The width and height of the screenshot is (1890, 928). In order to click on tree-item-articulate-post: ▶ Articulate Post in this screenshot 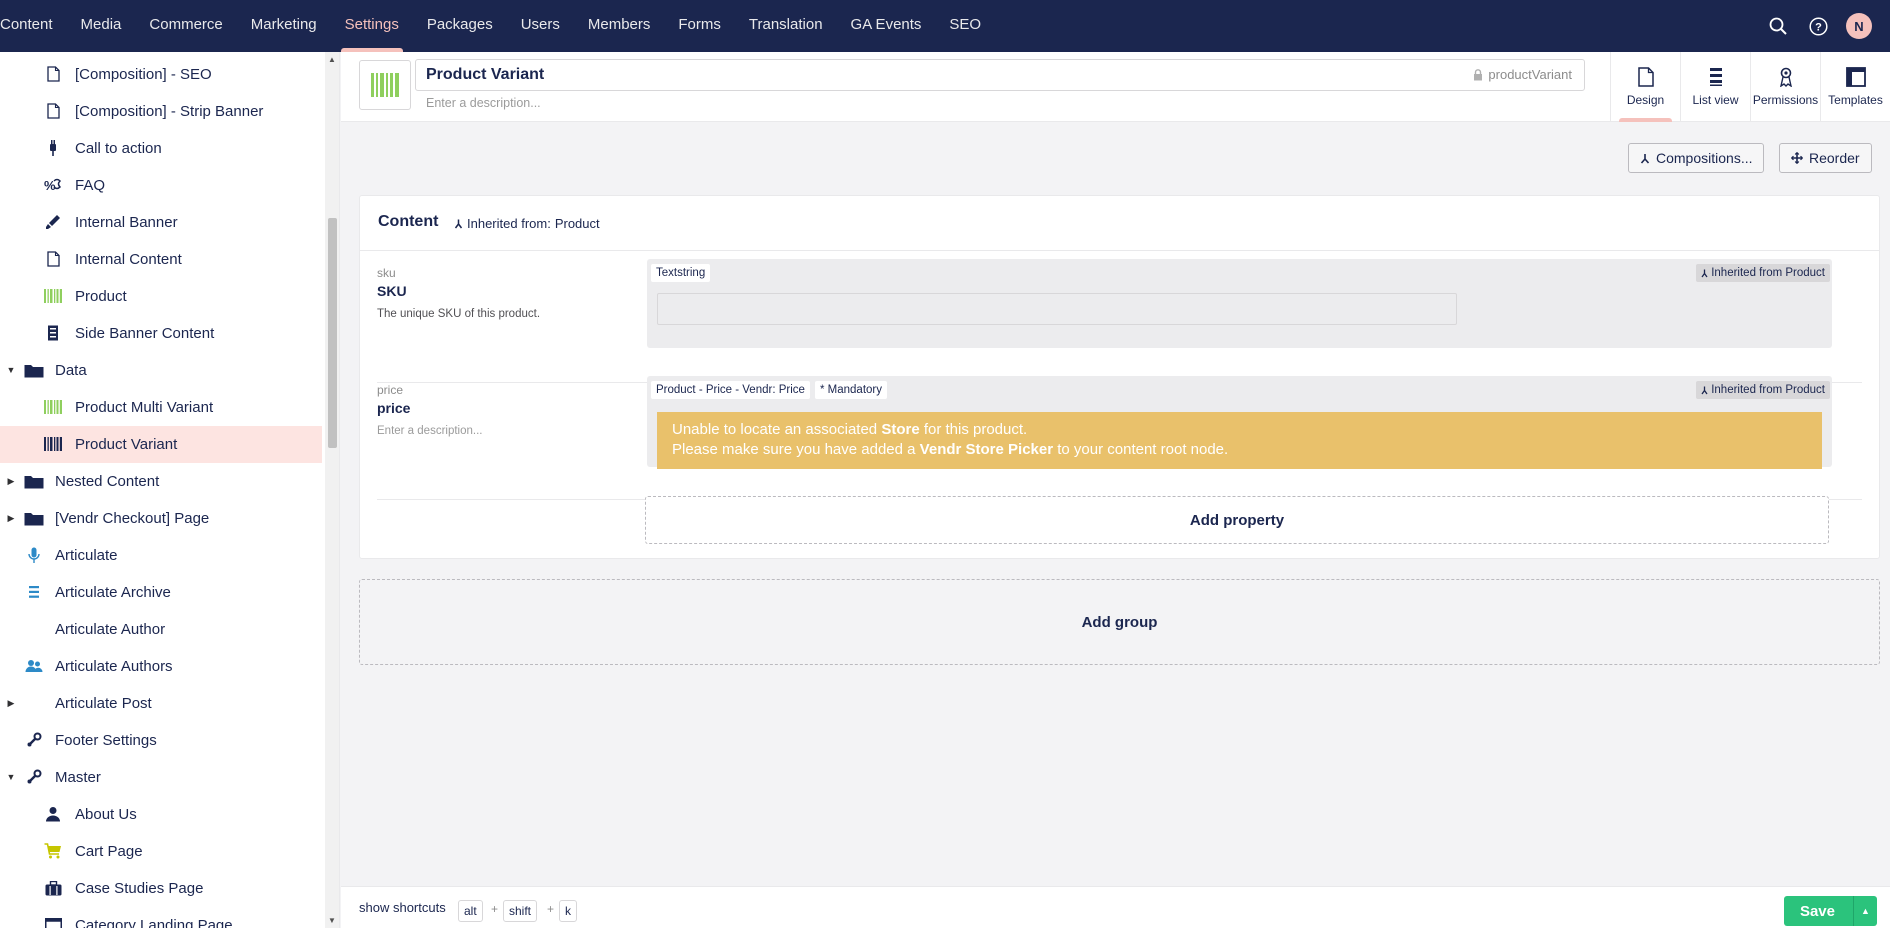, I will do `click(161, 703)`.